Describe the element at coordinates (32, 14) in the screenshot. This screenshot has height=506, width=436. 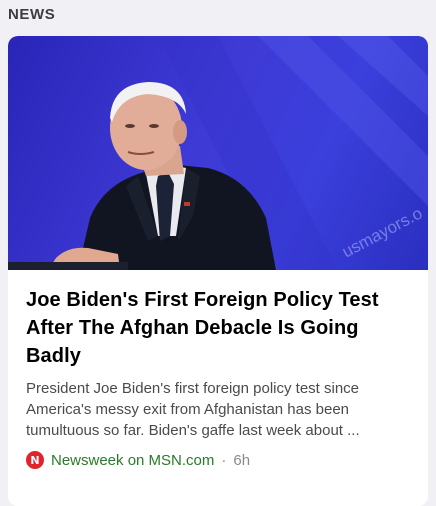
I see `section-title: NEWS` at that location.